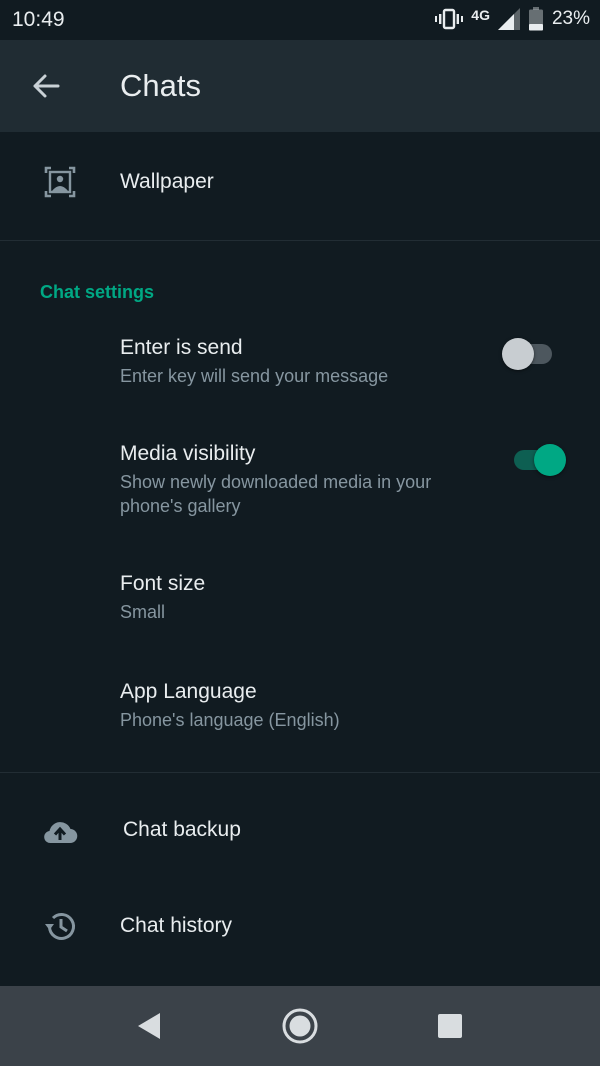  What do you see at coordinates (180, 506) in the screenshot?
I see `media-visibility-subtitle-line2: phone's gallery` at bounding box center [180, 506].